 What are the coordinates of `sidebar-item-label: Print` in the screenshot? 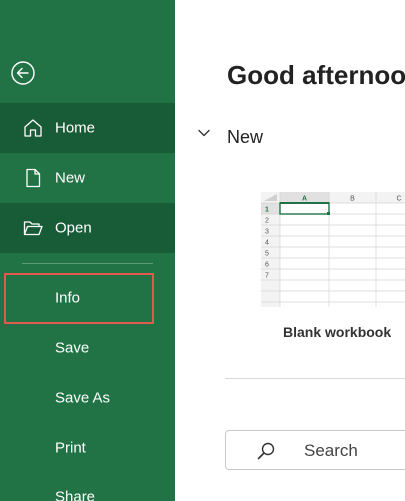 It's located at (70, 448).